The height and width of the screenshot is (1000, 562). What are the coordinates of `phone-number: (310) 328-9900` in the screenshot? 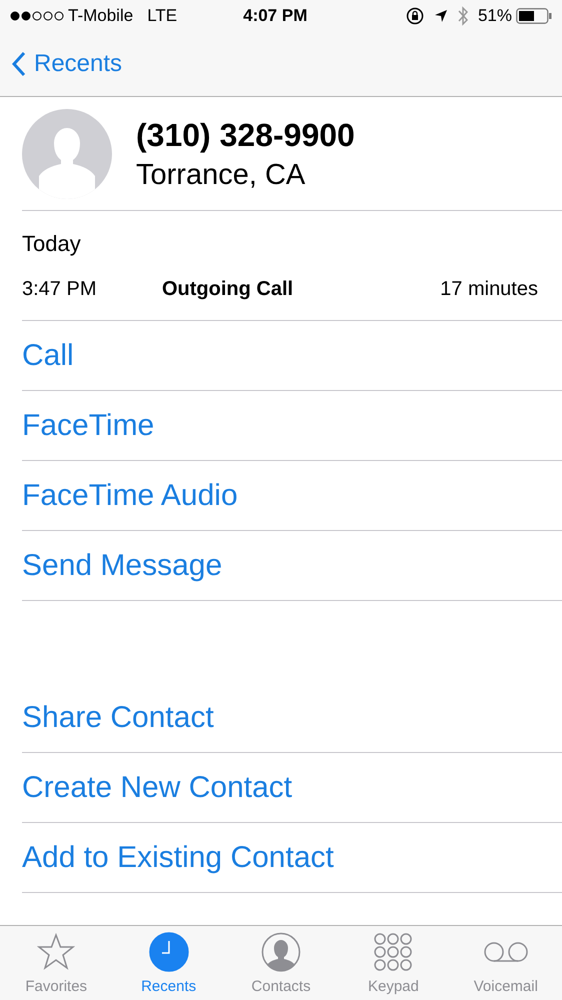 It's located at (245, 135).